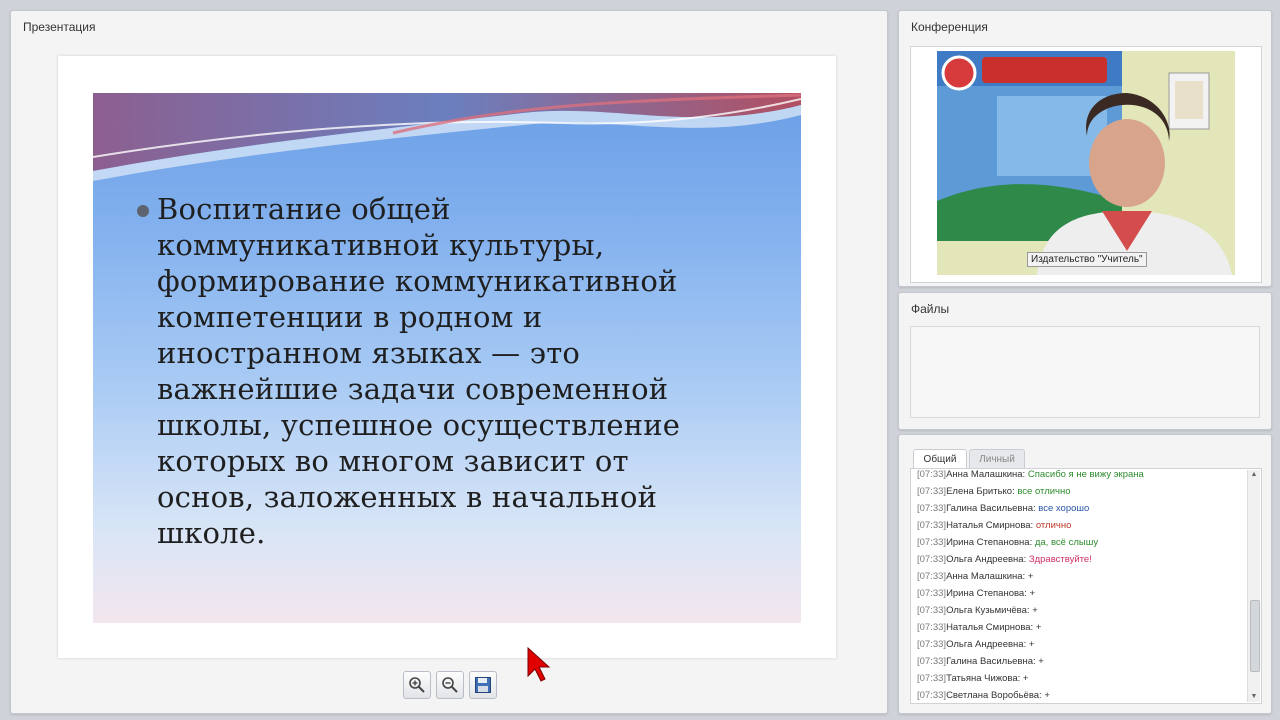 This screenshot has height=720, width=1280. I want to click on chat-message: [07:33]Галина Васильевна: все хорошо, so click(1079, 508).